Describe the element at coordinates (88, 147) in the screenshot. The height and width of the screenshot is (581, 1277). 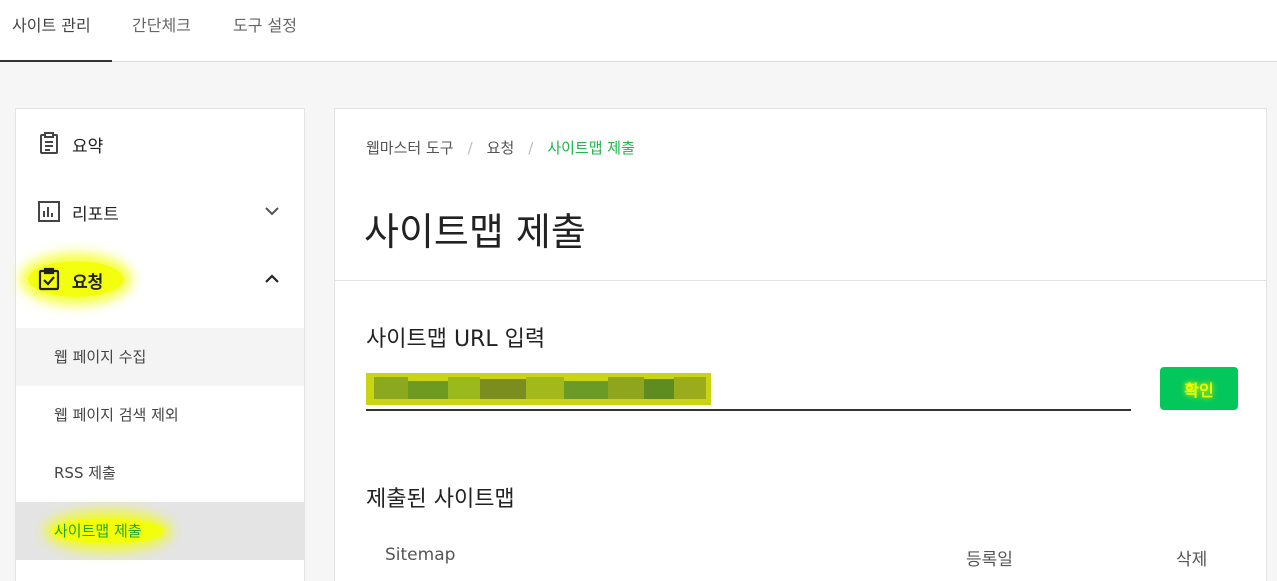
I see `sidebar-item-label: 요약` at that location.